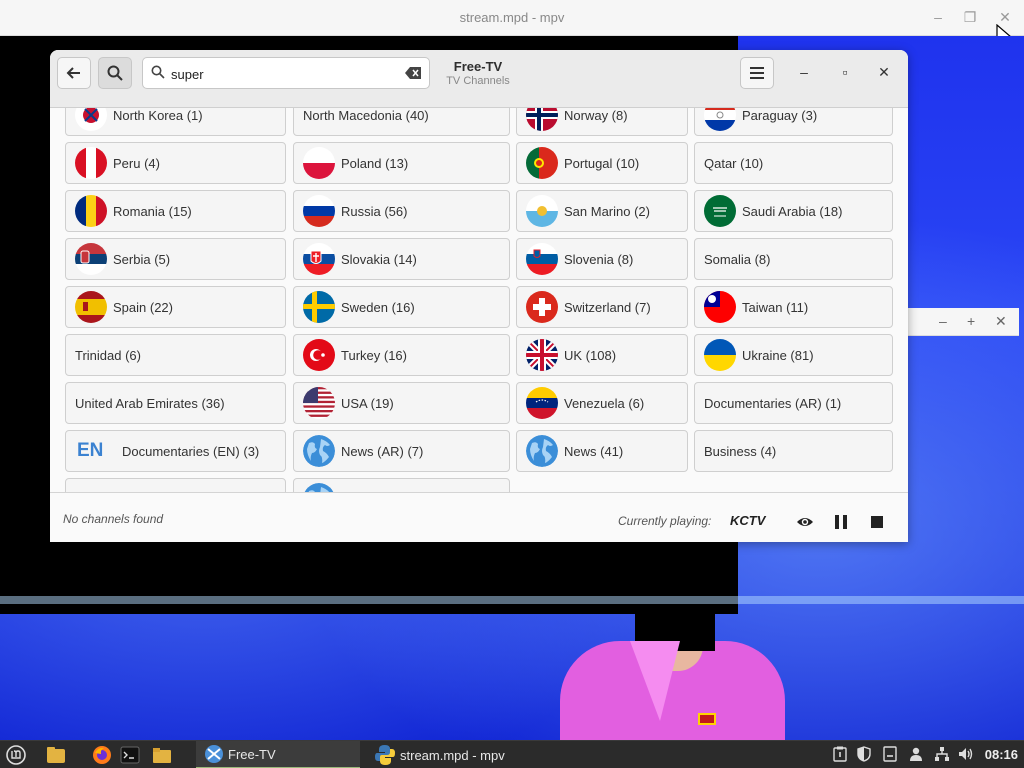 The image size is (1024, 768). I want to click on flag-si-icon, so click(542, 259).